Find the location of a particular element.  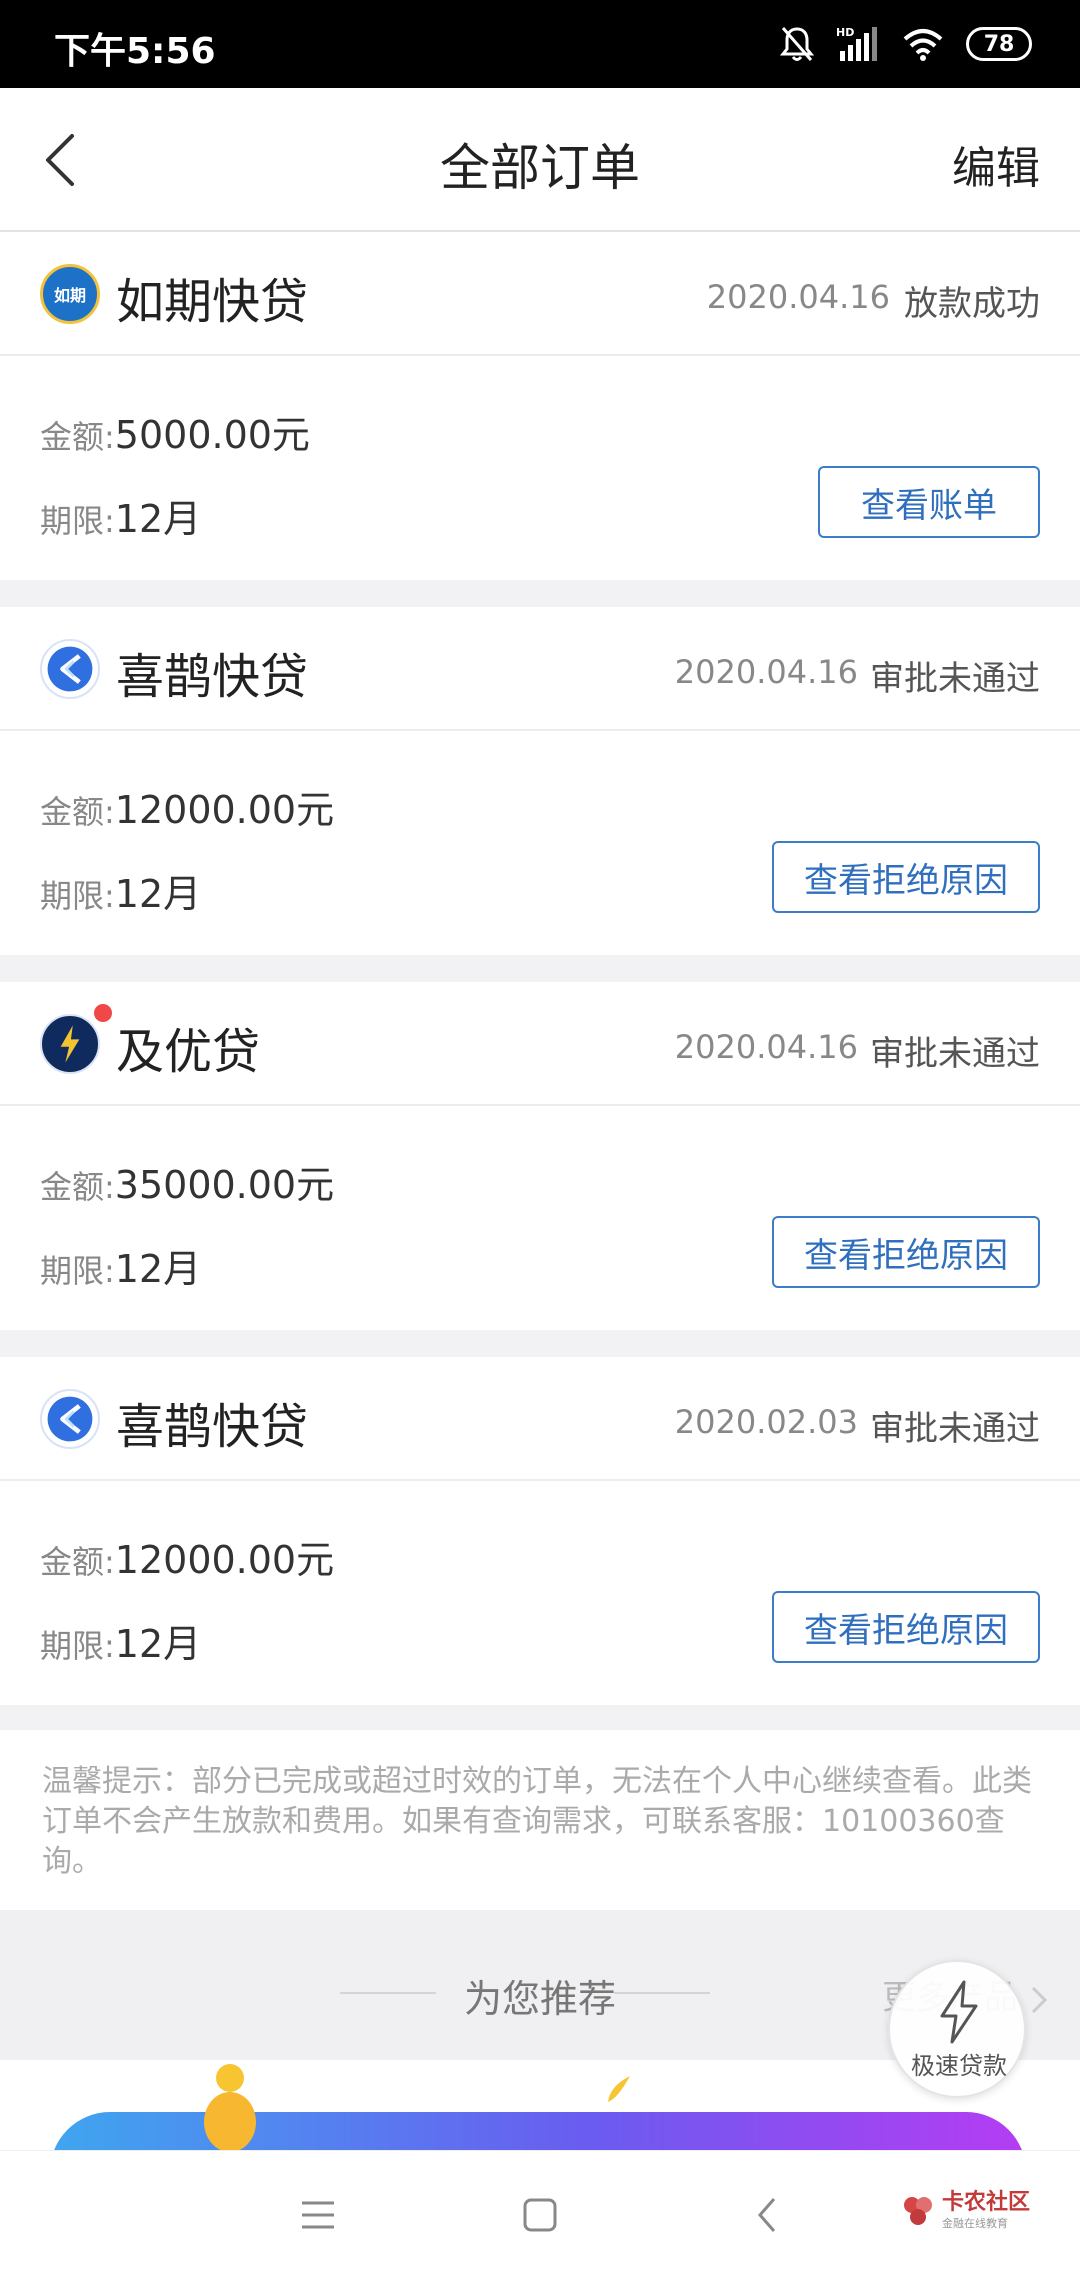

edit-button: 编辑 is located at coordinates (996, 164).